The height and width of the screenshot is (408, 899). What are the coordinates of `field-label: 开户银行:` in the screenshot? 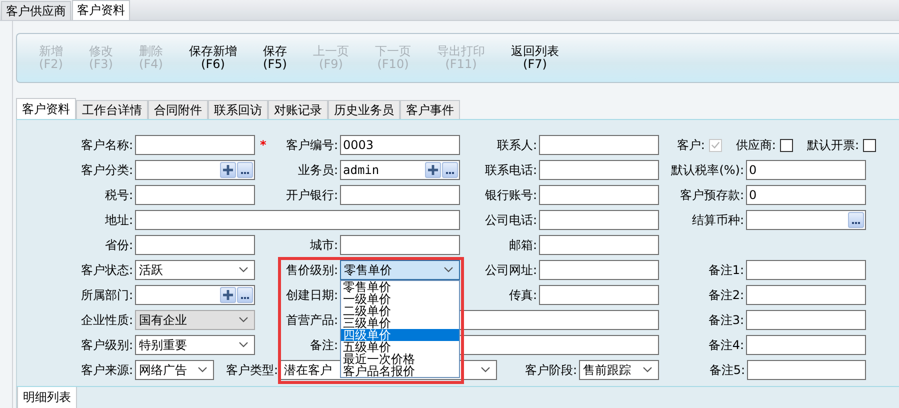 It's located at (312, 195).